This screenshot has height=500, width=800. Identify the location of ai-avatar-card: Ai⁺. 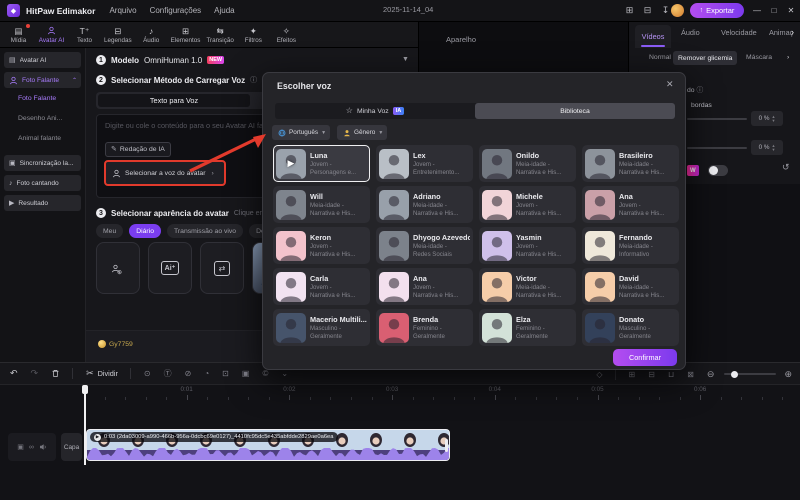
(170, 268).